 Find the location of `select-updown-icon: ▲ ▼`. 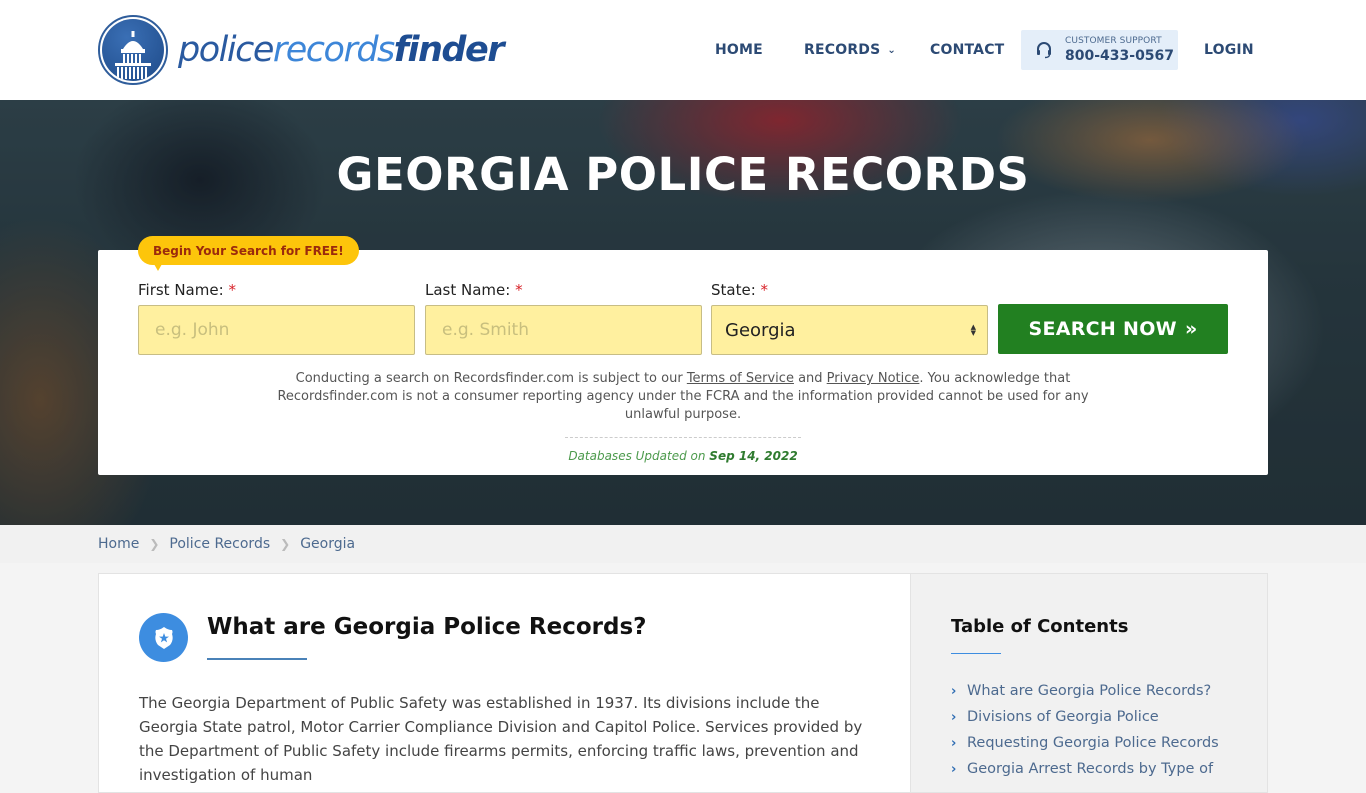

select-updown-icon: ▲ ▼ is located at coordinates (973, 330).